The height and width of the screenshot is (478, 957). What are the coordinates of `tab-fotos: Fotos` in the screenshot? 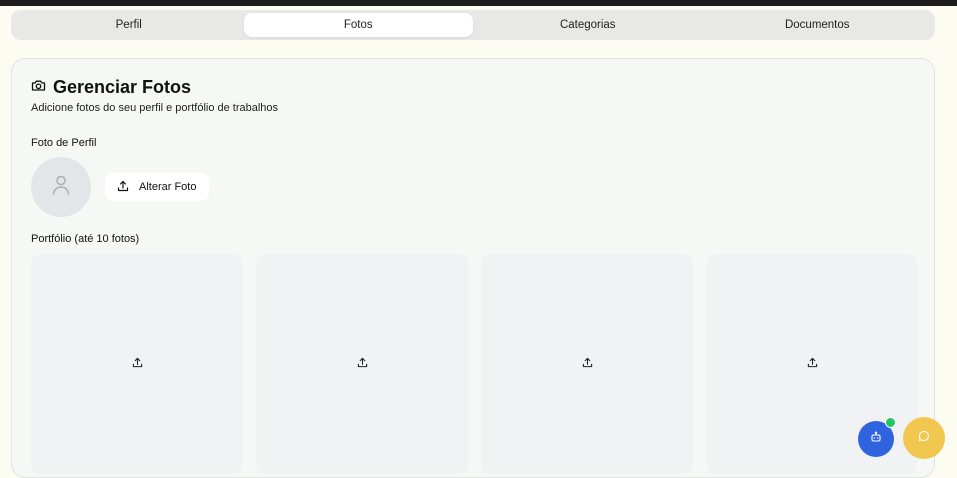 It's located at (358, 25).